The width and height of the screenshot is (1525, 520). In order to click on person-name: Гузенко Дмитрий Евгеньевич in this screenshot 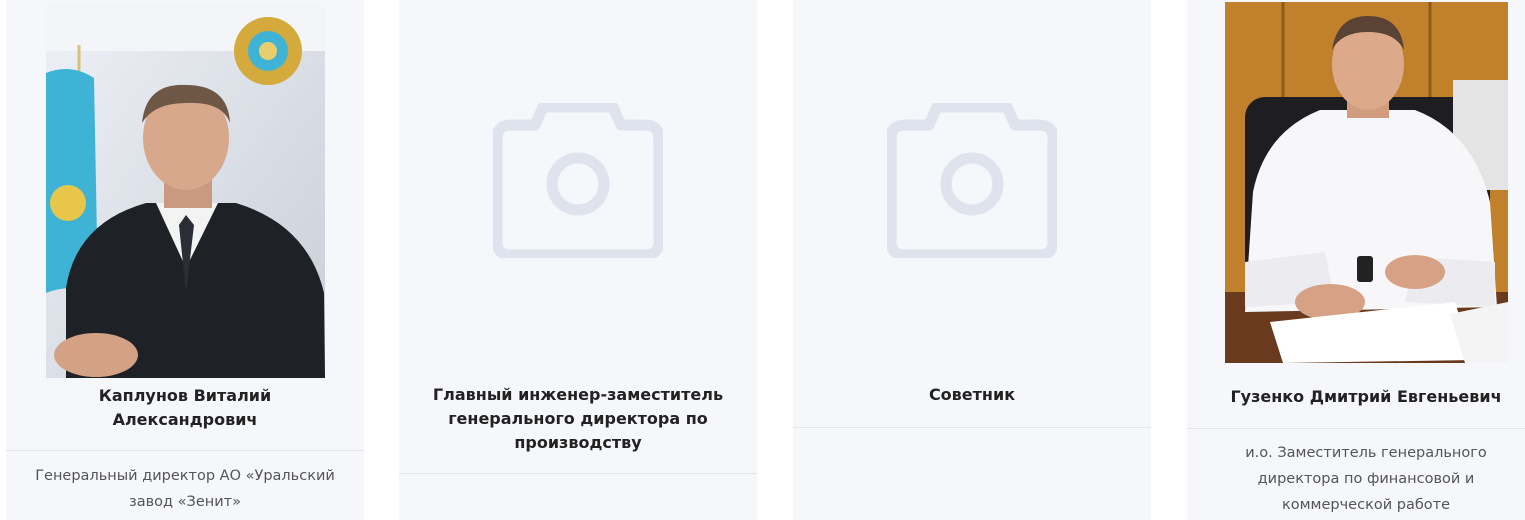, I will do `click(1366, 396)`.